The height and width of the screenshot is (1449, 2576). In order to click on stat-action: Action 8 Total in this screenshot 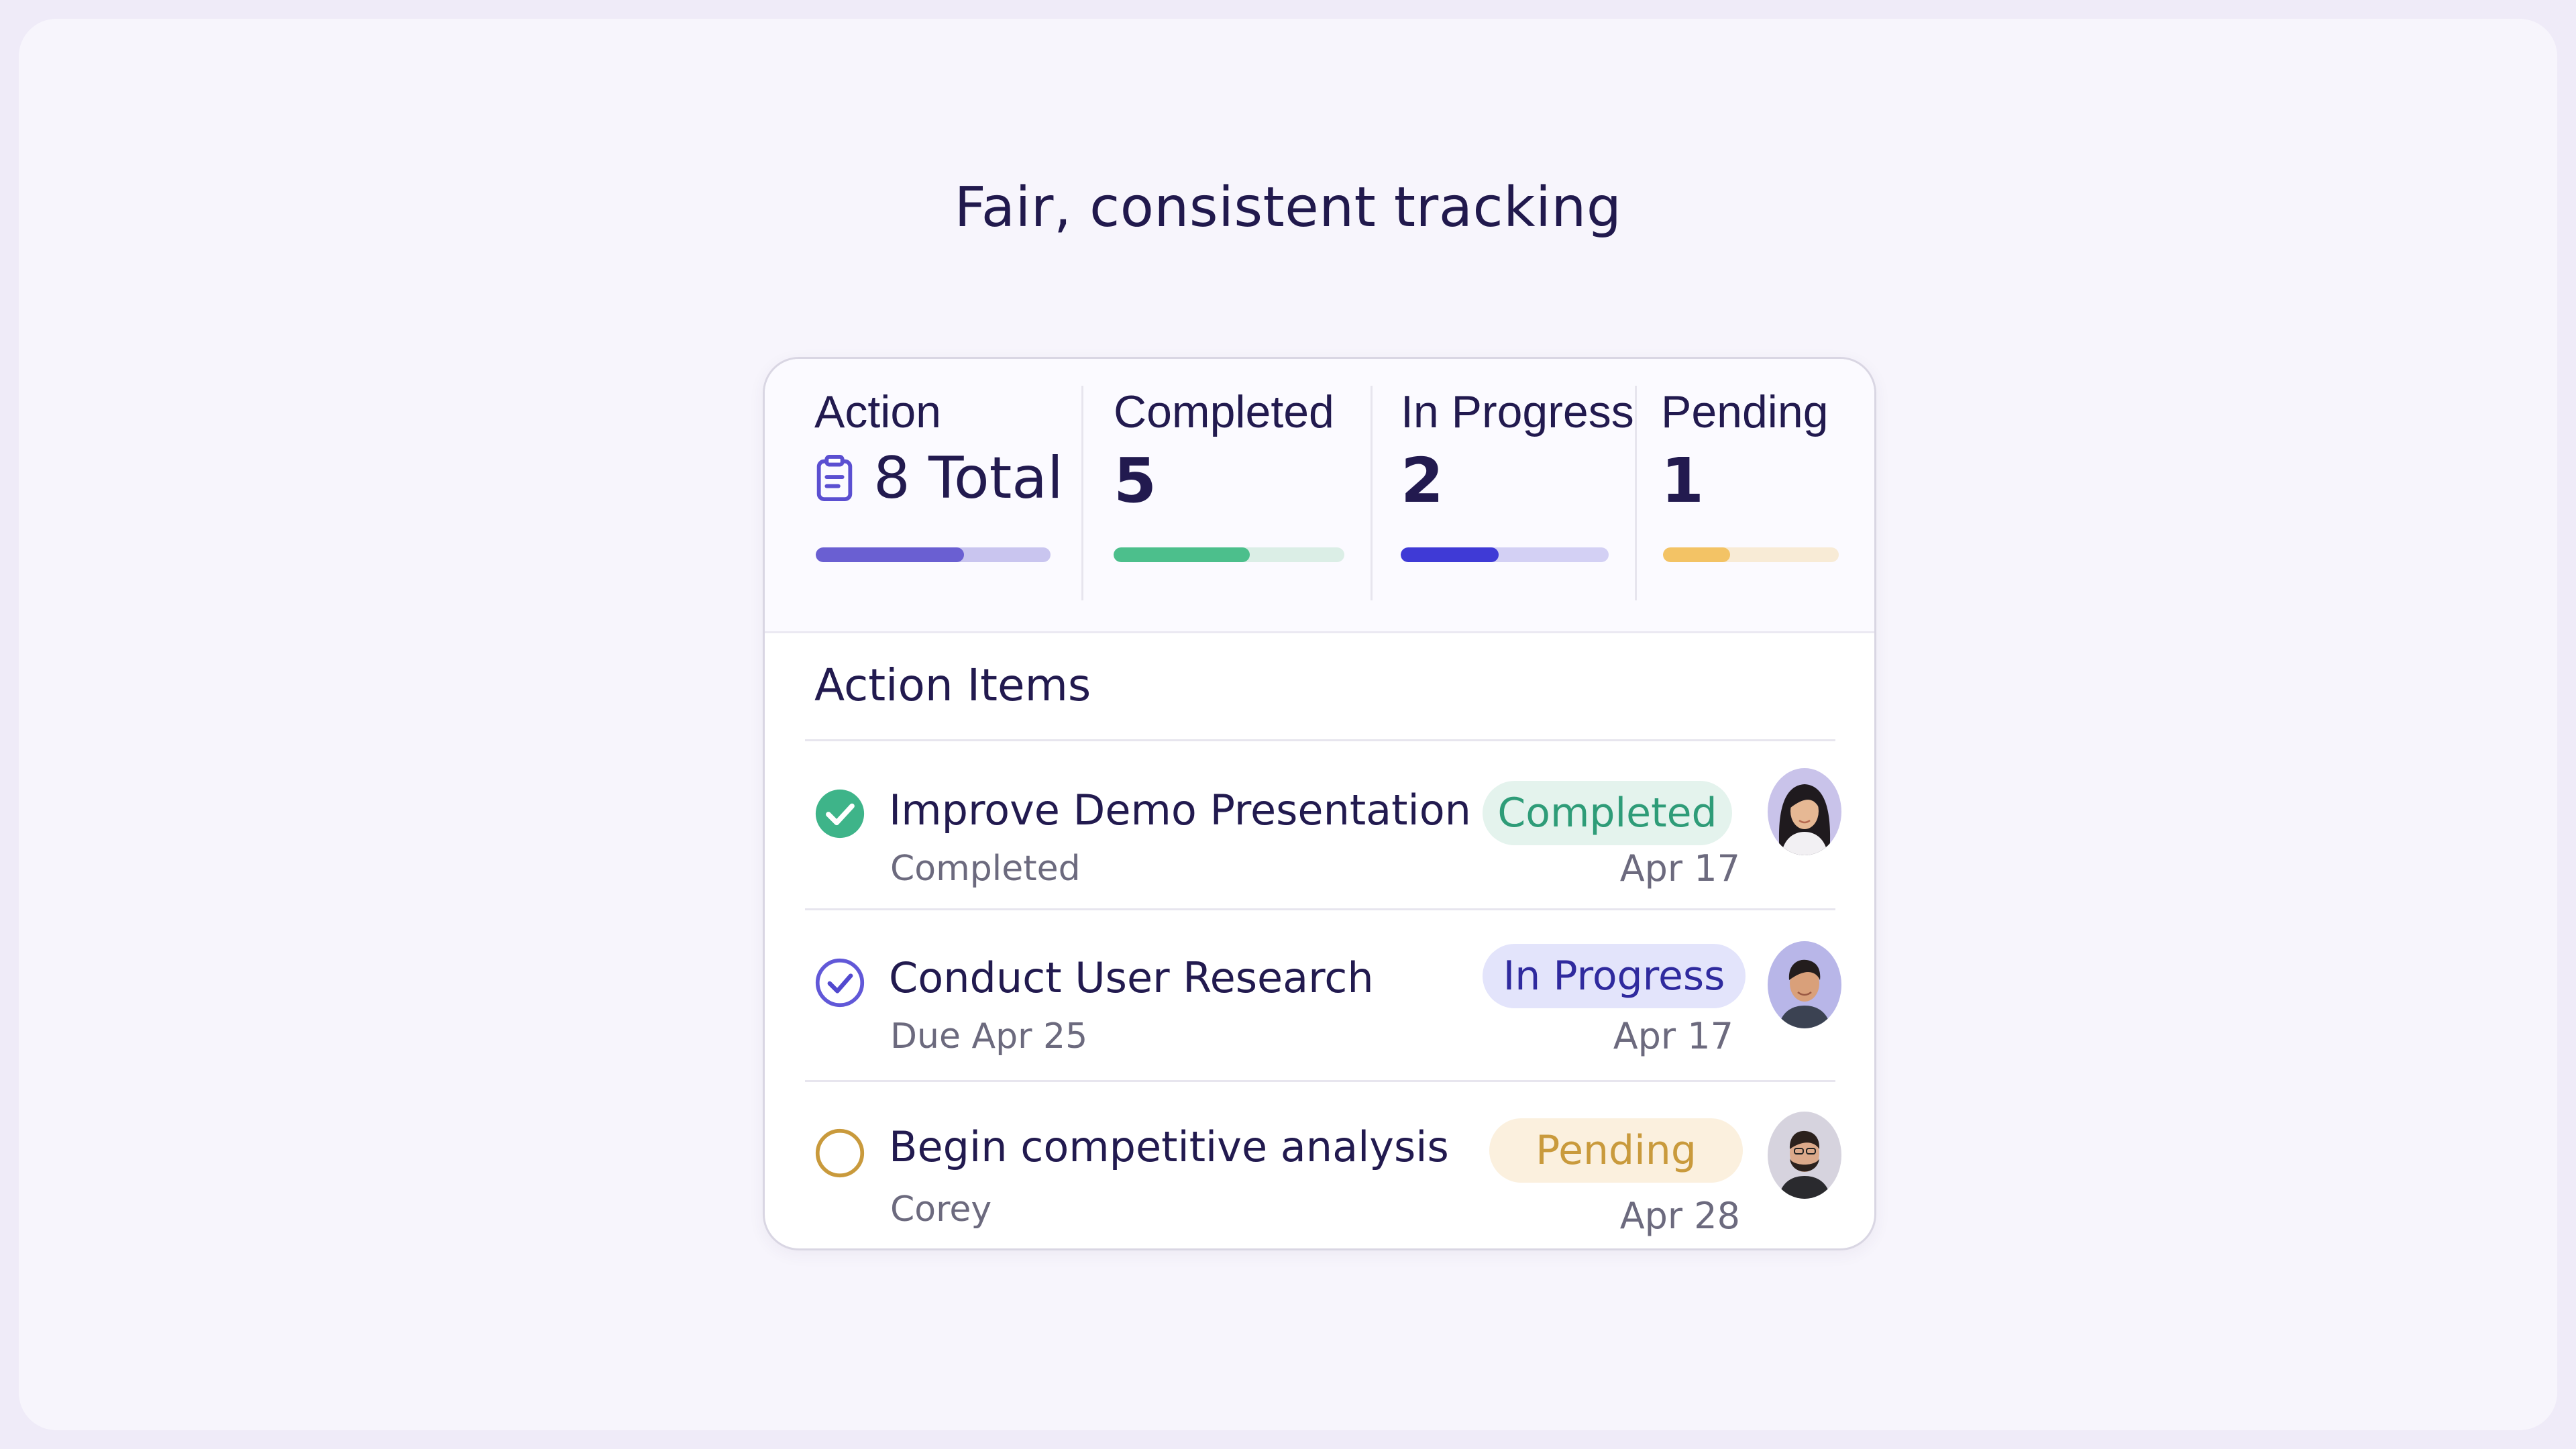, I will do `click(938, 449)`.